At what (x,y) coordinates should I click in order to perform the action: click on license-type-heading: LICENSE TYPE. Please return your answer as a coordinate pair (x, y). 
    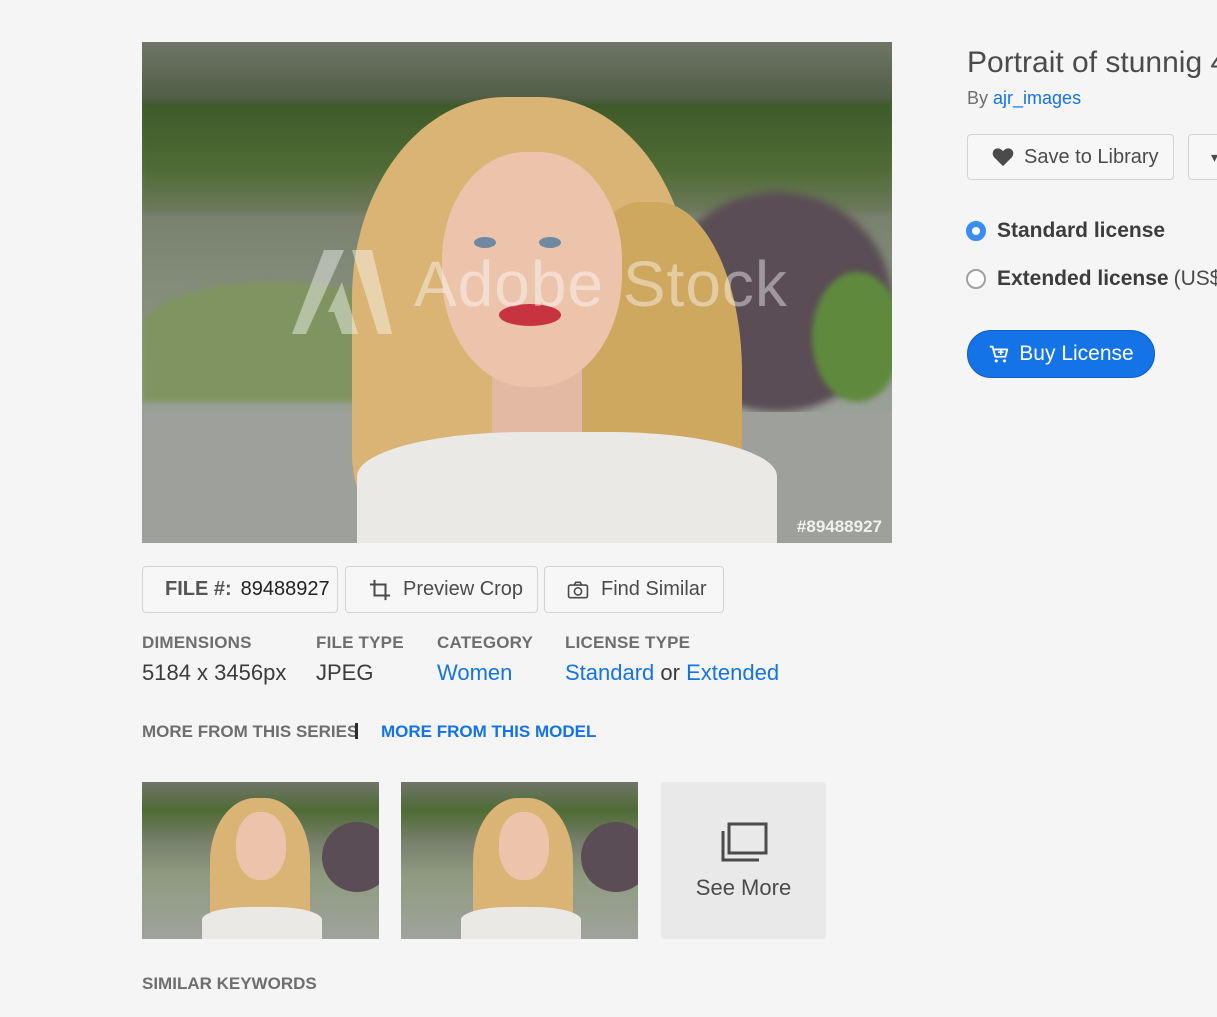
    Looking at the image, I should click on (628, 642).